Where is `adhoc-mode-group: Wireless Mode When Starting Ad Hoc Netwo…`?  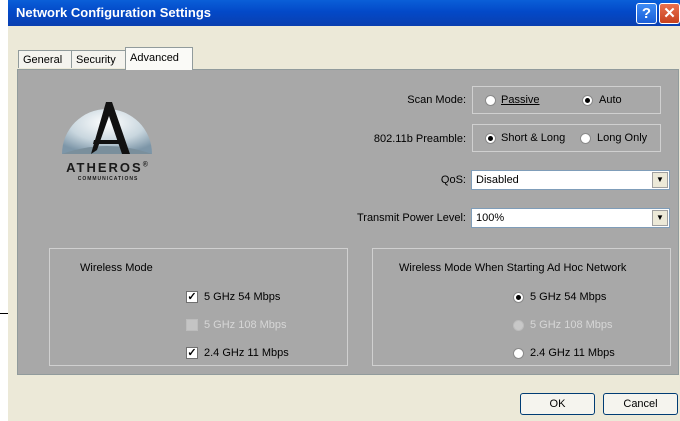
adhoc-mode-group: Wireless Mode When Starting Ad Hoc Netwo… is located at coordinates (521, 307).